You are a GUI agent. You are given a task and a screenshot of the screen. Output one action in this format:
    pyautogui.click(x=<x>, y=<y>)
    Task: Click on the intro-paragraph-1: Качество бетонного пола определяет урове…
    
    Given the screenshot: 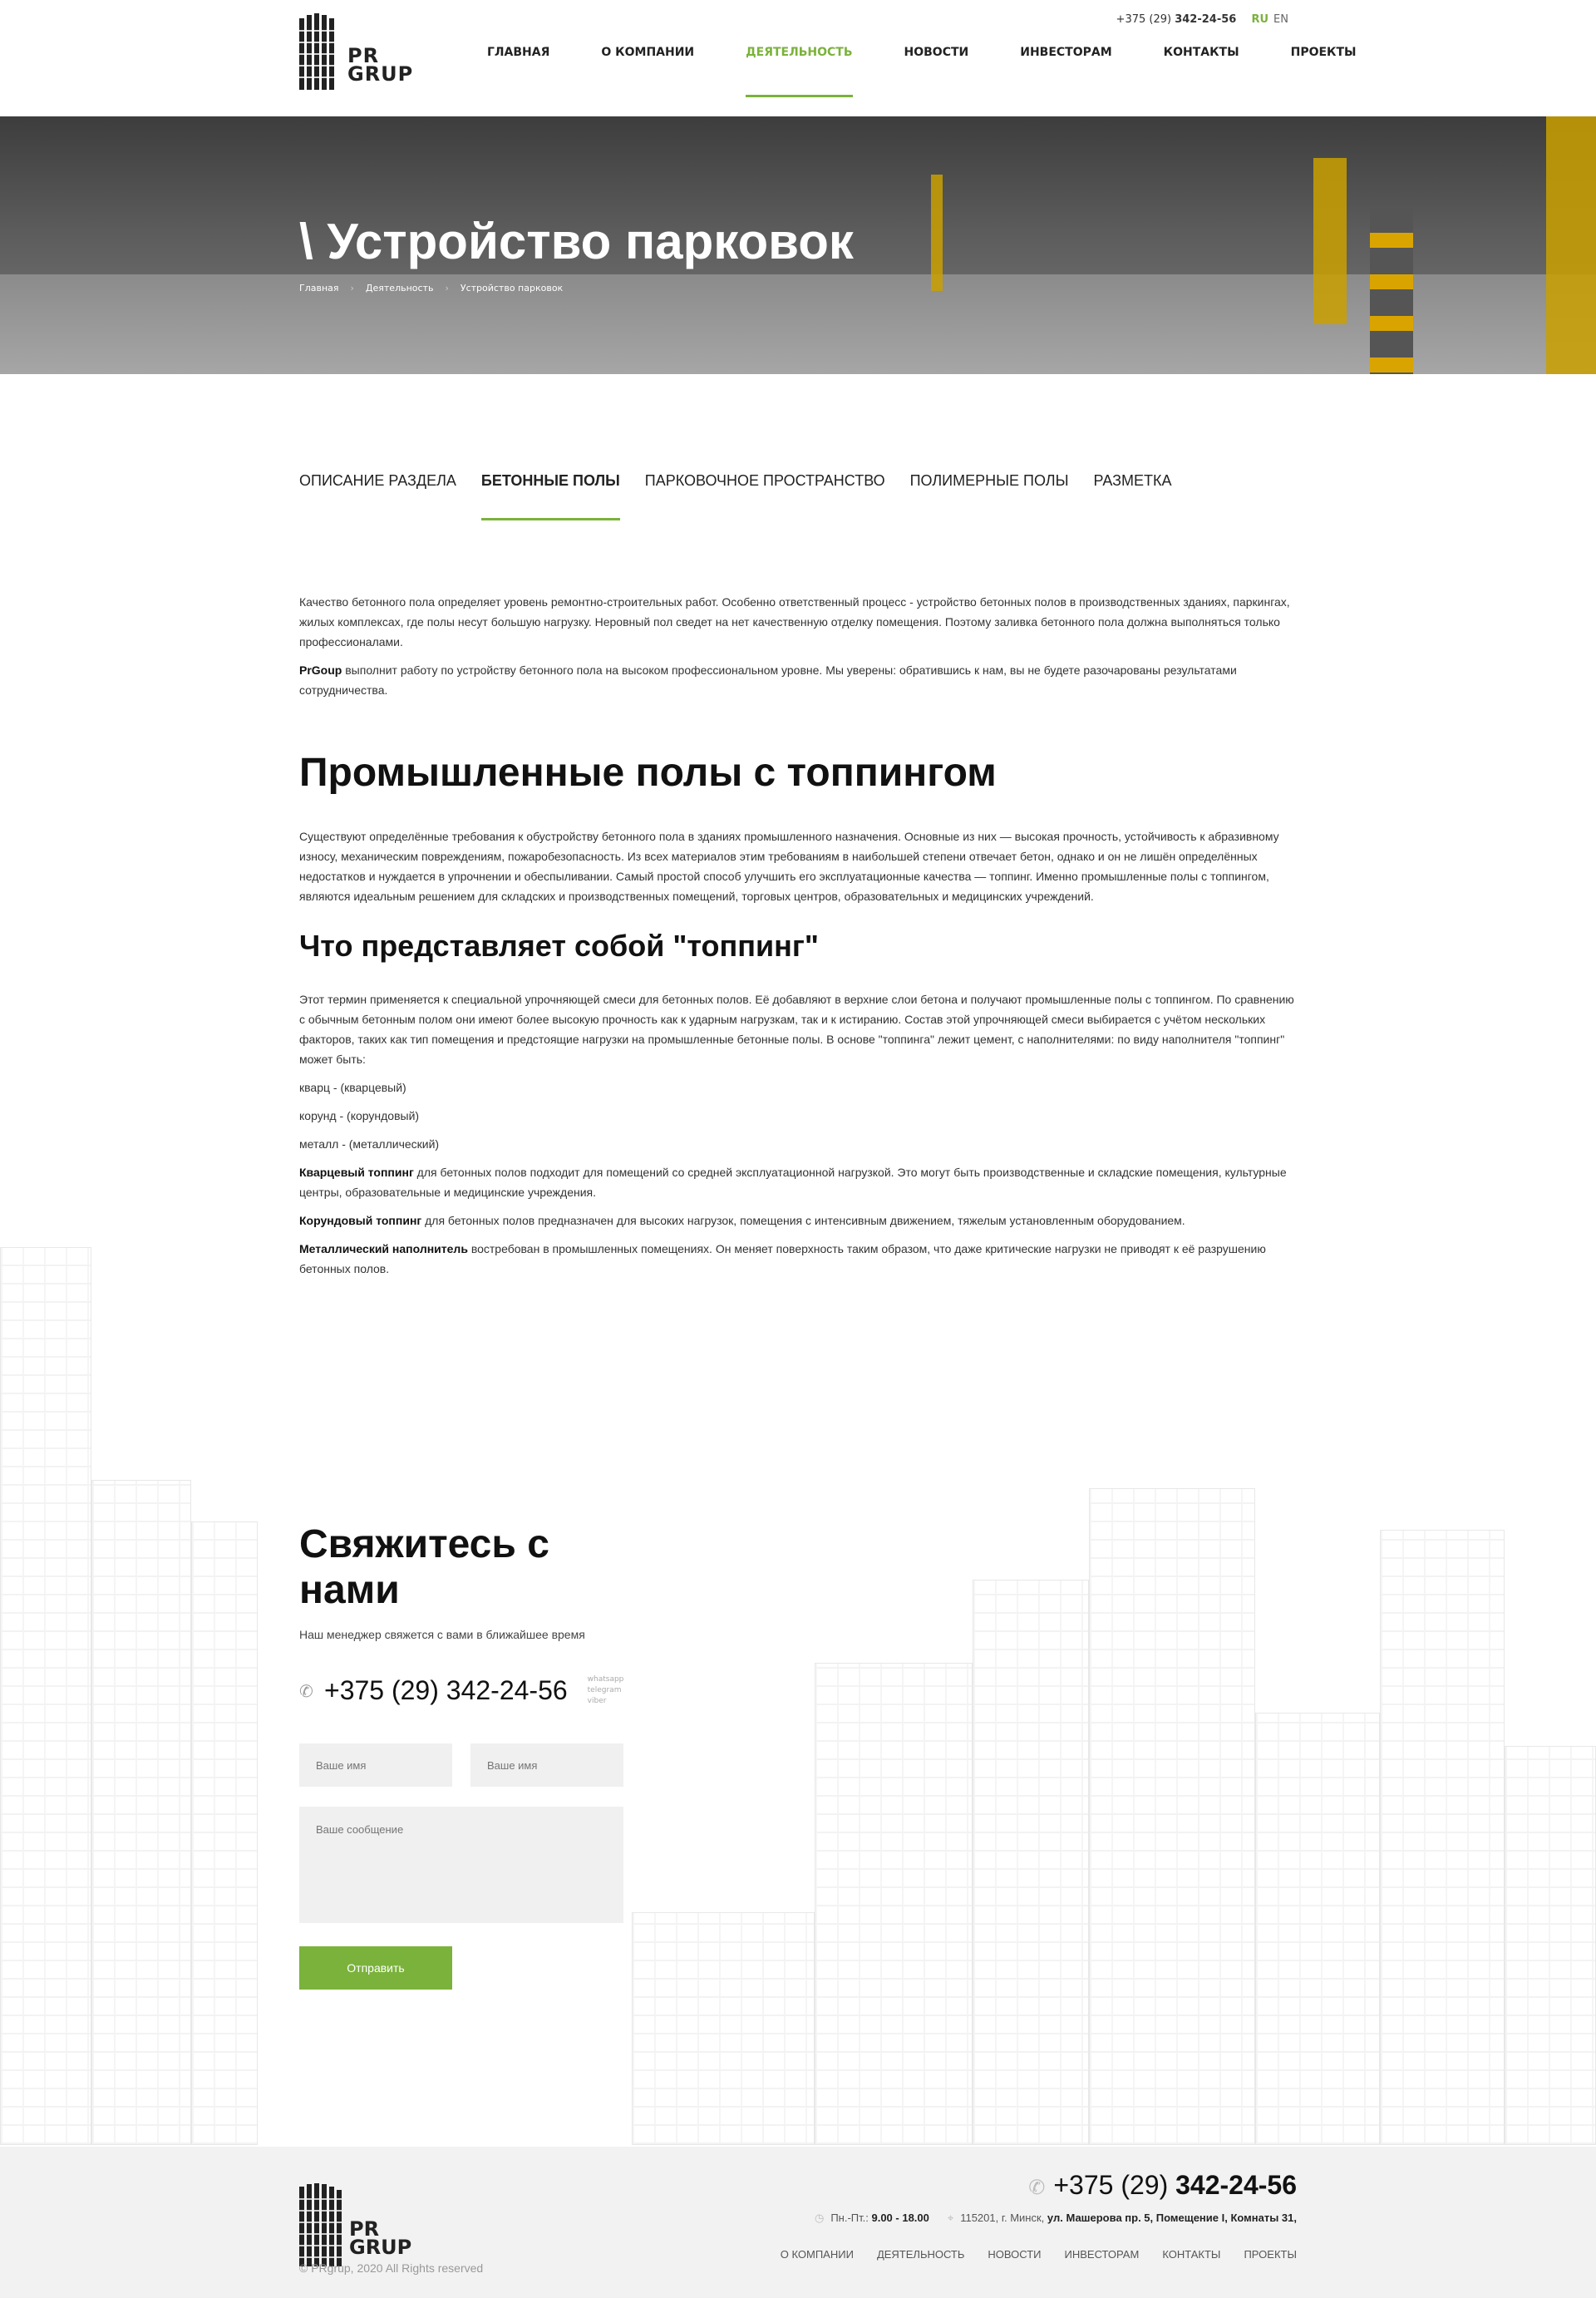 What is the action you would take?
    pyautogui.click(x=794, y=621)
    